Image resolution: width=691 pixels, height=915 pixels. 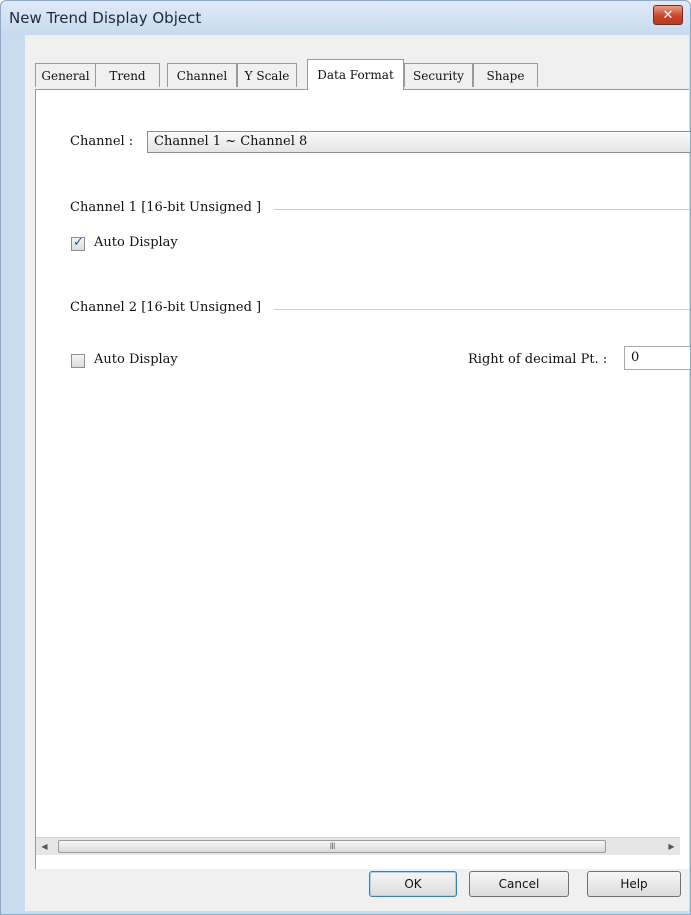 I want to click on tab-data-format: Data Format, so click(x=355, y=74).